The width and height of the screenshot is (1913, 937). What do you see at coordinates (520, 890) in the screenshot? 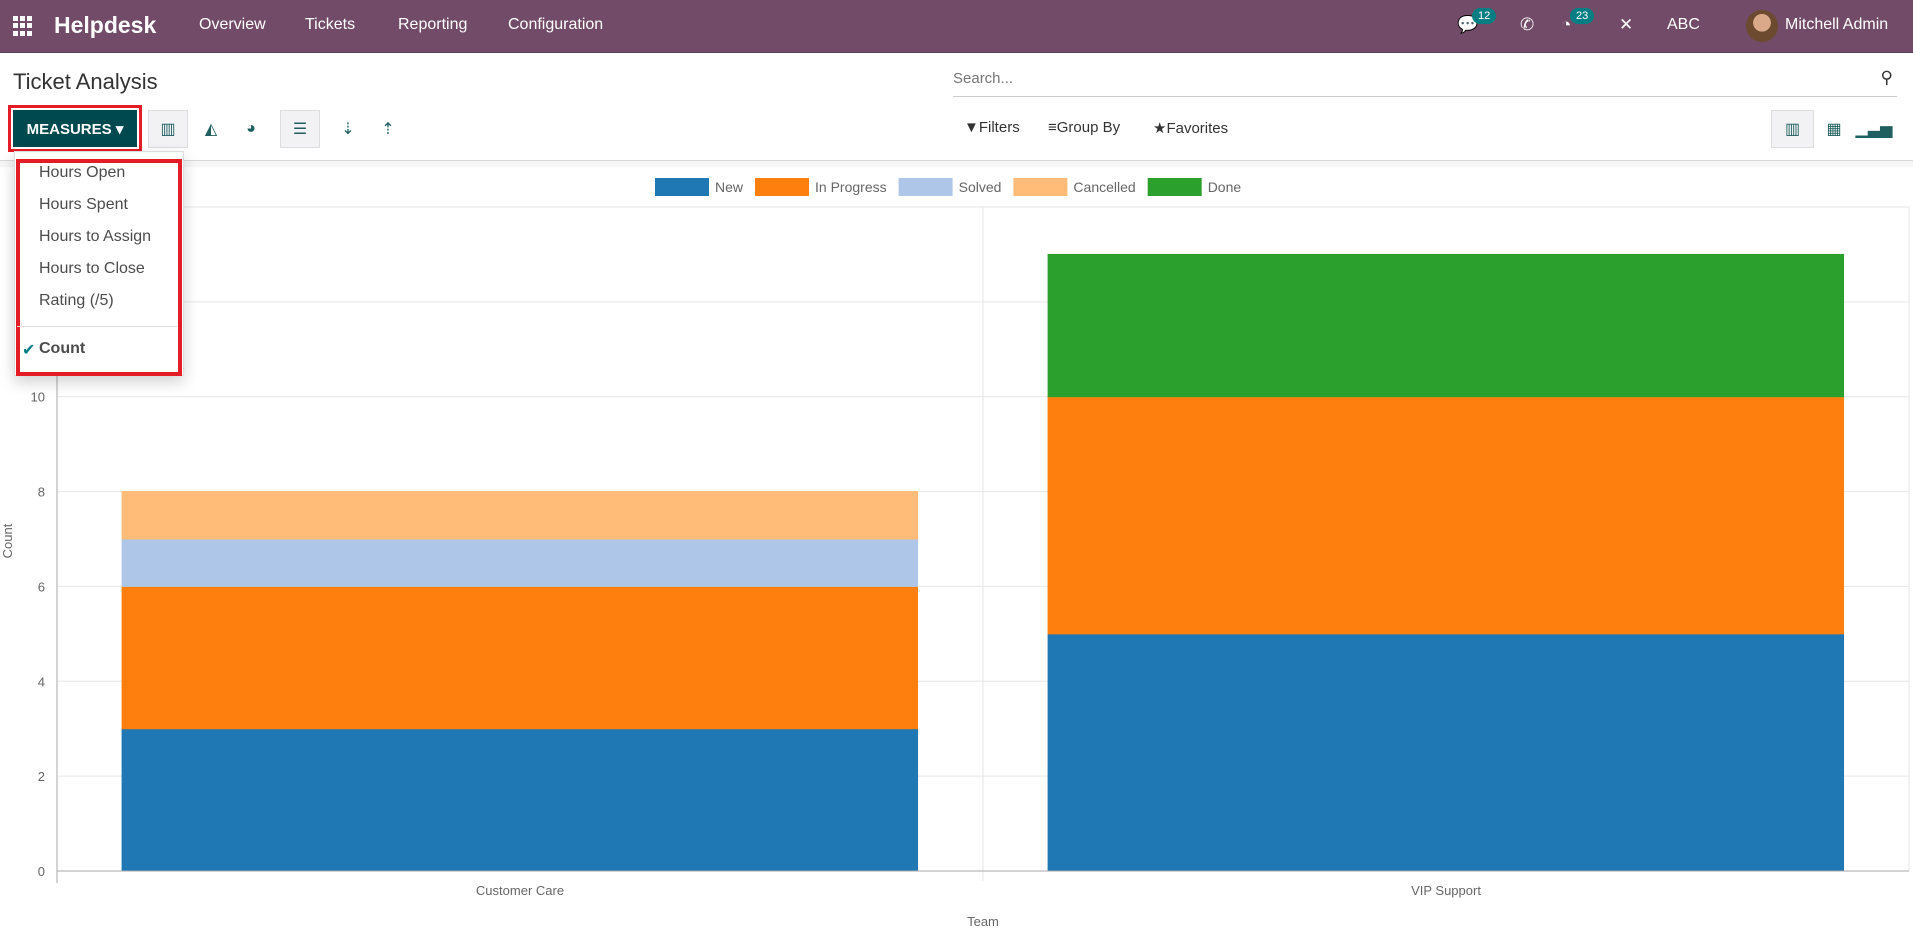
I see `x-tick-label: Customer Care` at bounding box center [520, 890].